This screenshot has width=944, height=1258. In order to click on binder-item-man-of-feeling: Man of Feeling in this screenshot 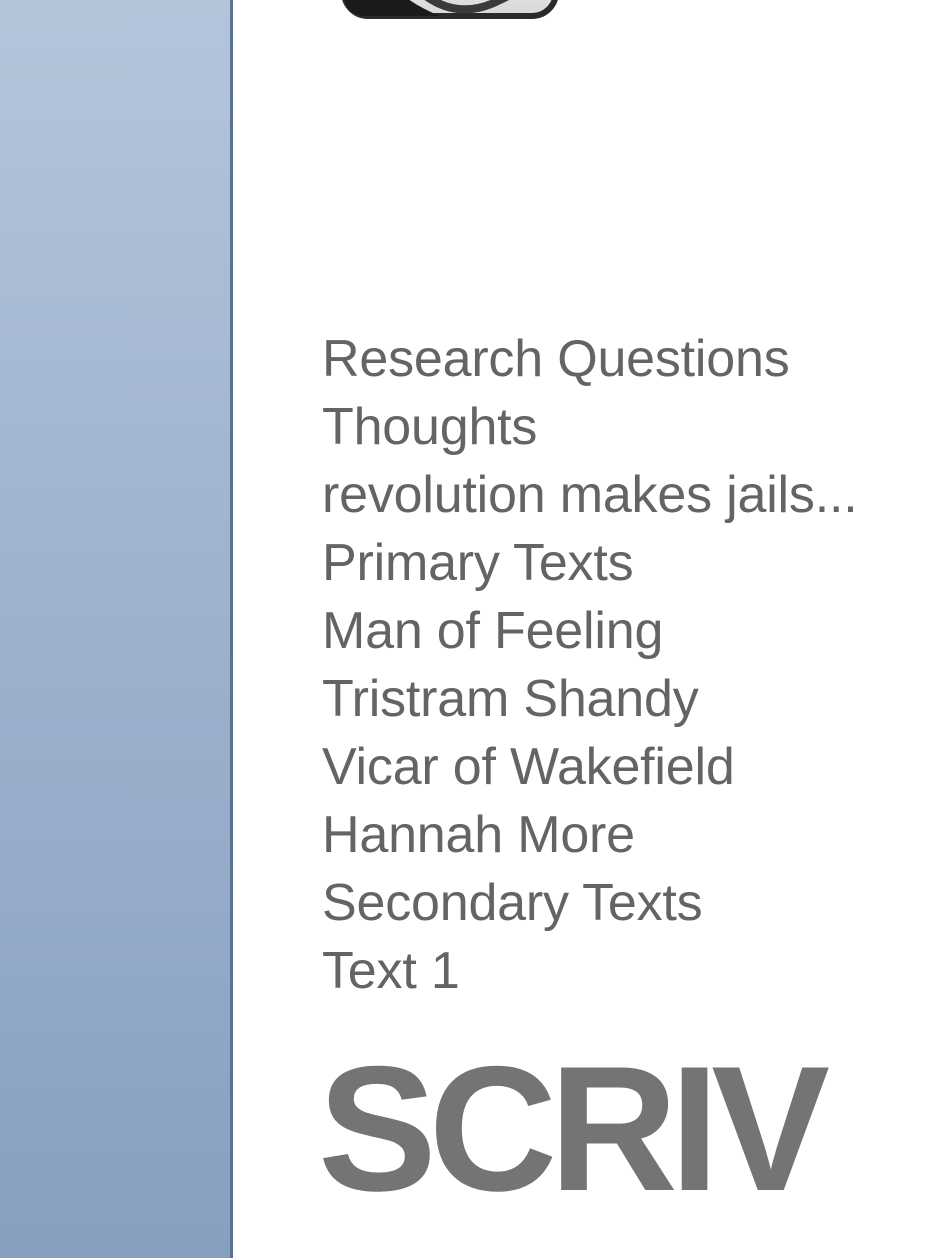, I will do `click(589, 631)`.